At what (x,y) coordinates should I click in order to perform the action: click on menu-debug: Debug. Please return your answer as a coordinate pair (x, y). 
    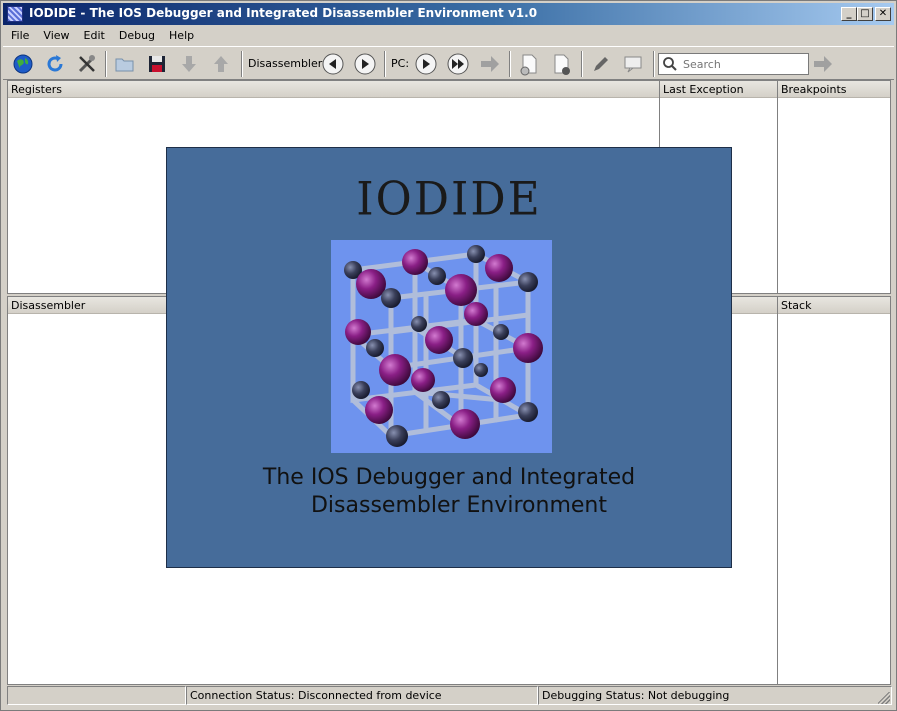
    Looking at the image, I should click on (136, 34).